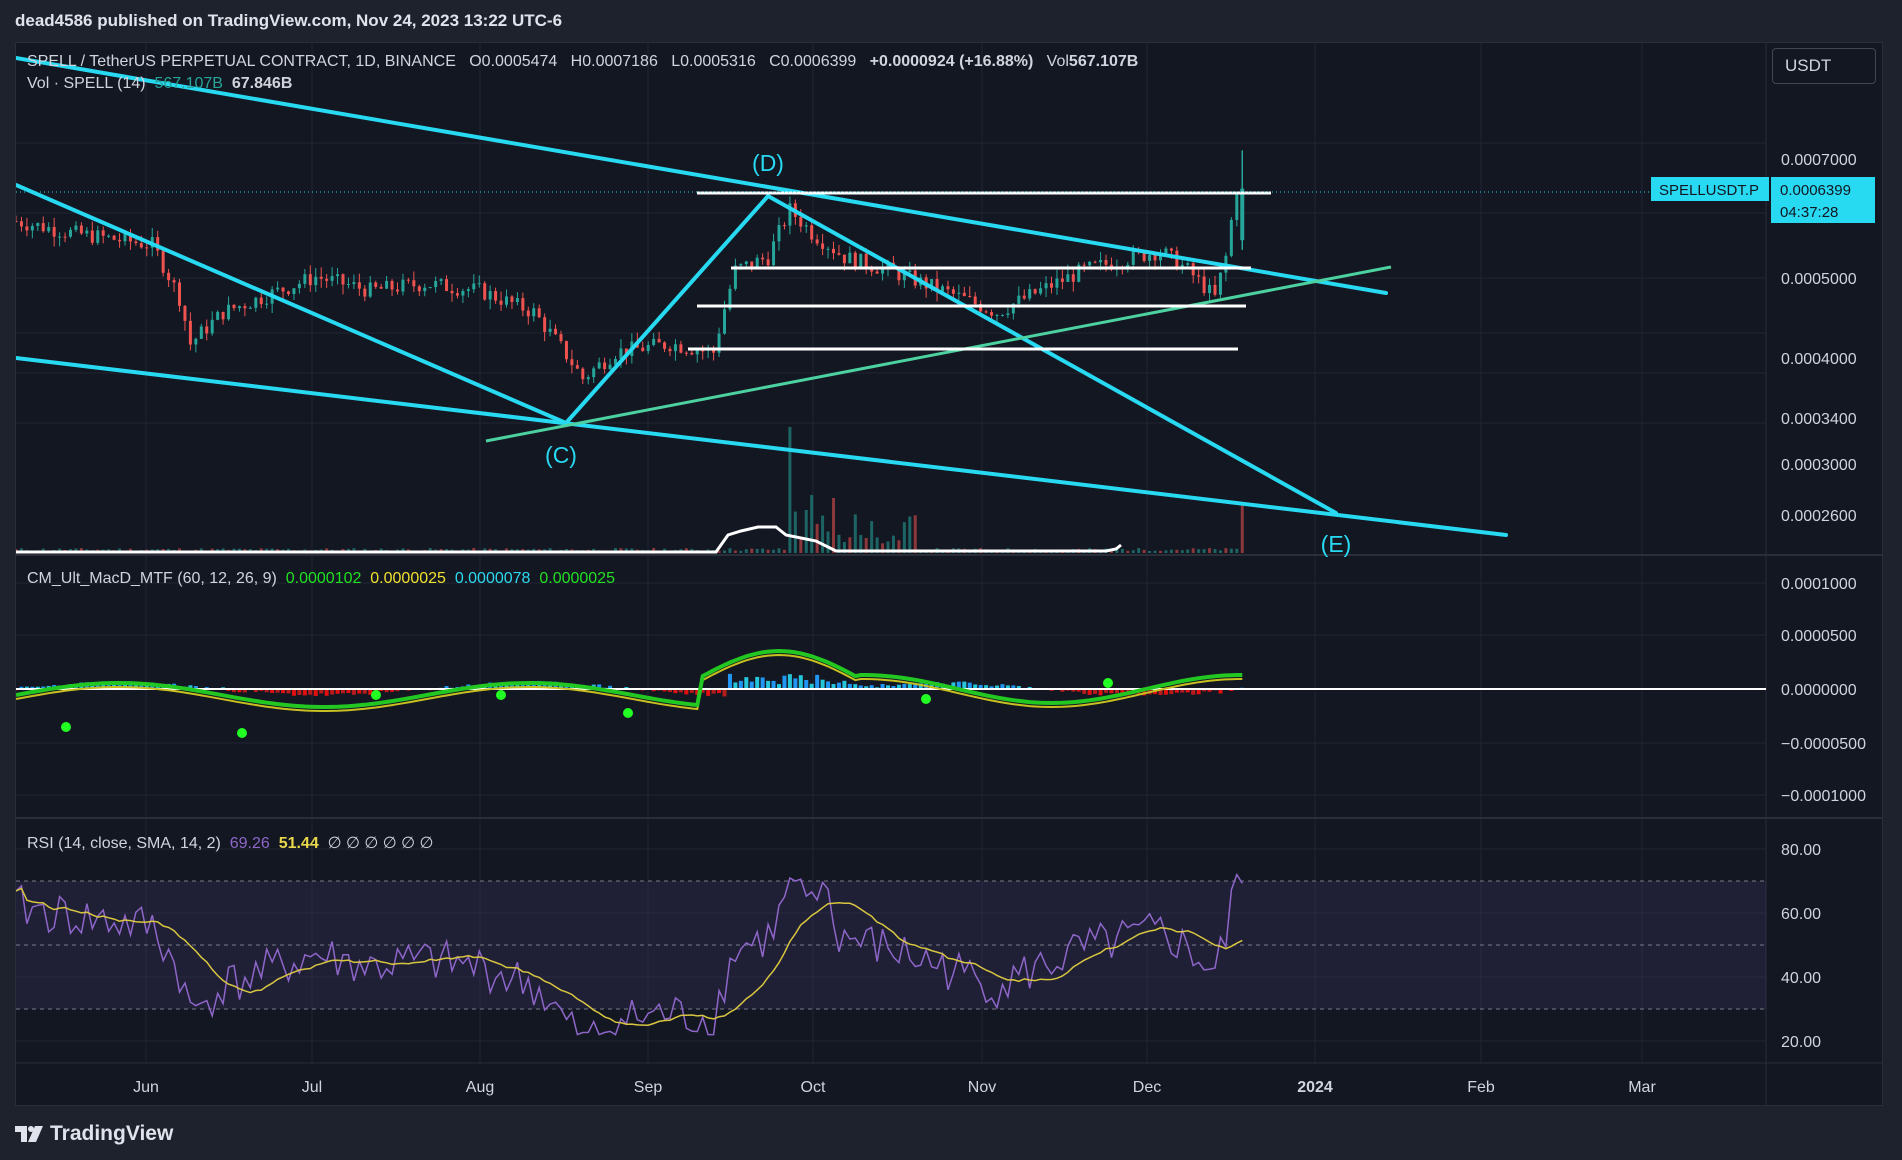 This screenshot has height=1160, width=1902. What do you see at coordinates (1642, 1087) in the screenshot?
I see `time-axis-label: Mar` at bounding box center [1642, 1087].